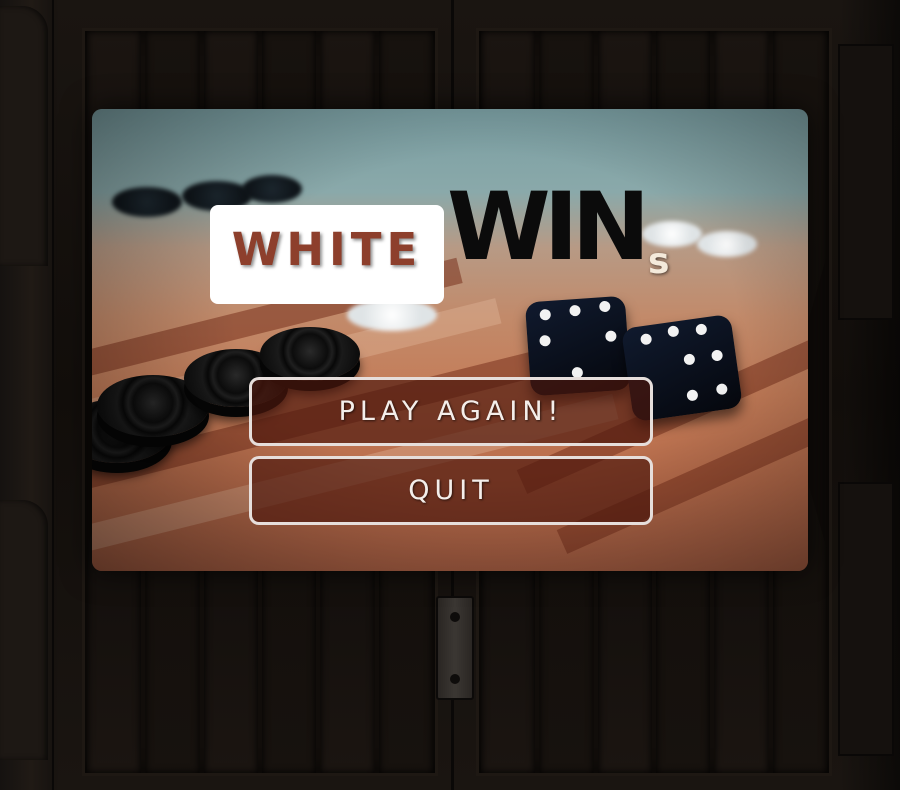 The width and height of the screenshot is (900, 790). I want to click on wins-suffix: s, so click(660, 261).